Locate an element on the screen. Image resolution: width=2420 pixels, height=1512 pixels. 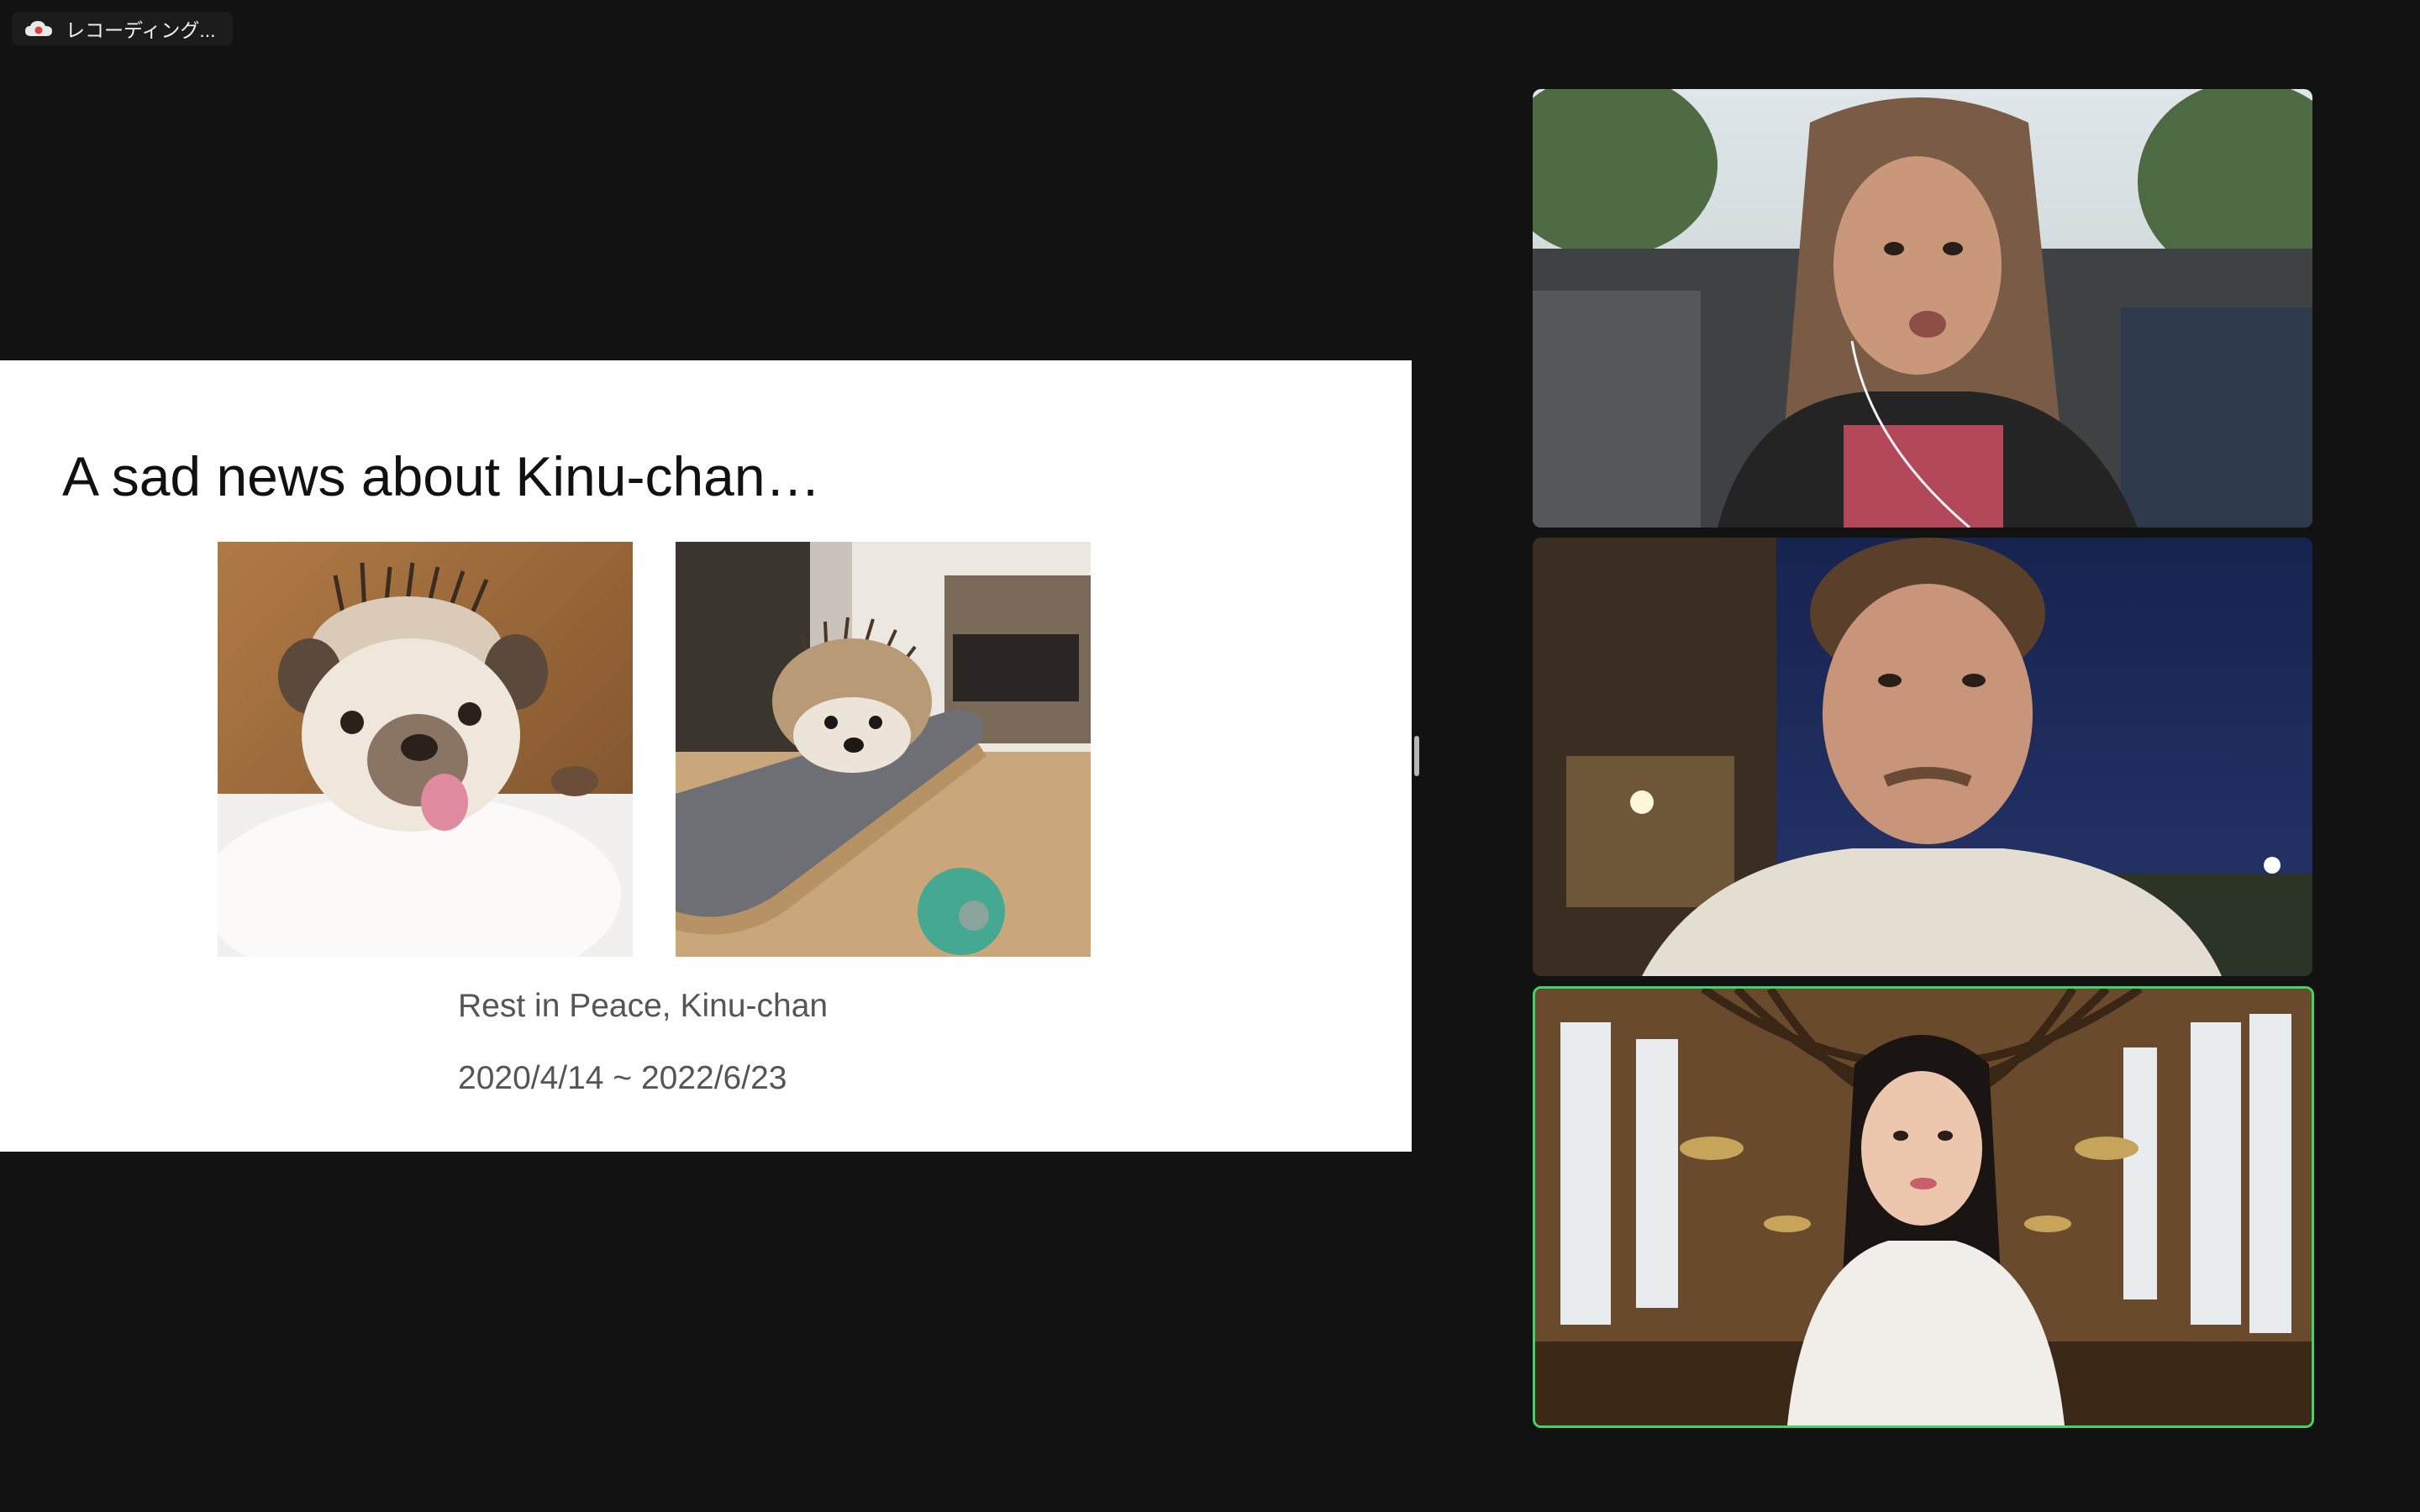
hedgehog-photo-skateboard is located at coordinates (883, 749).